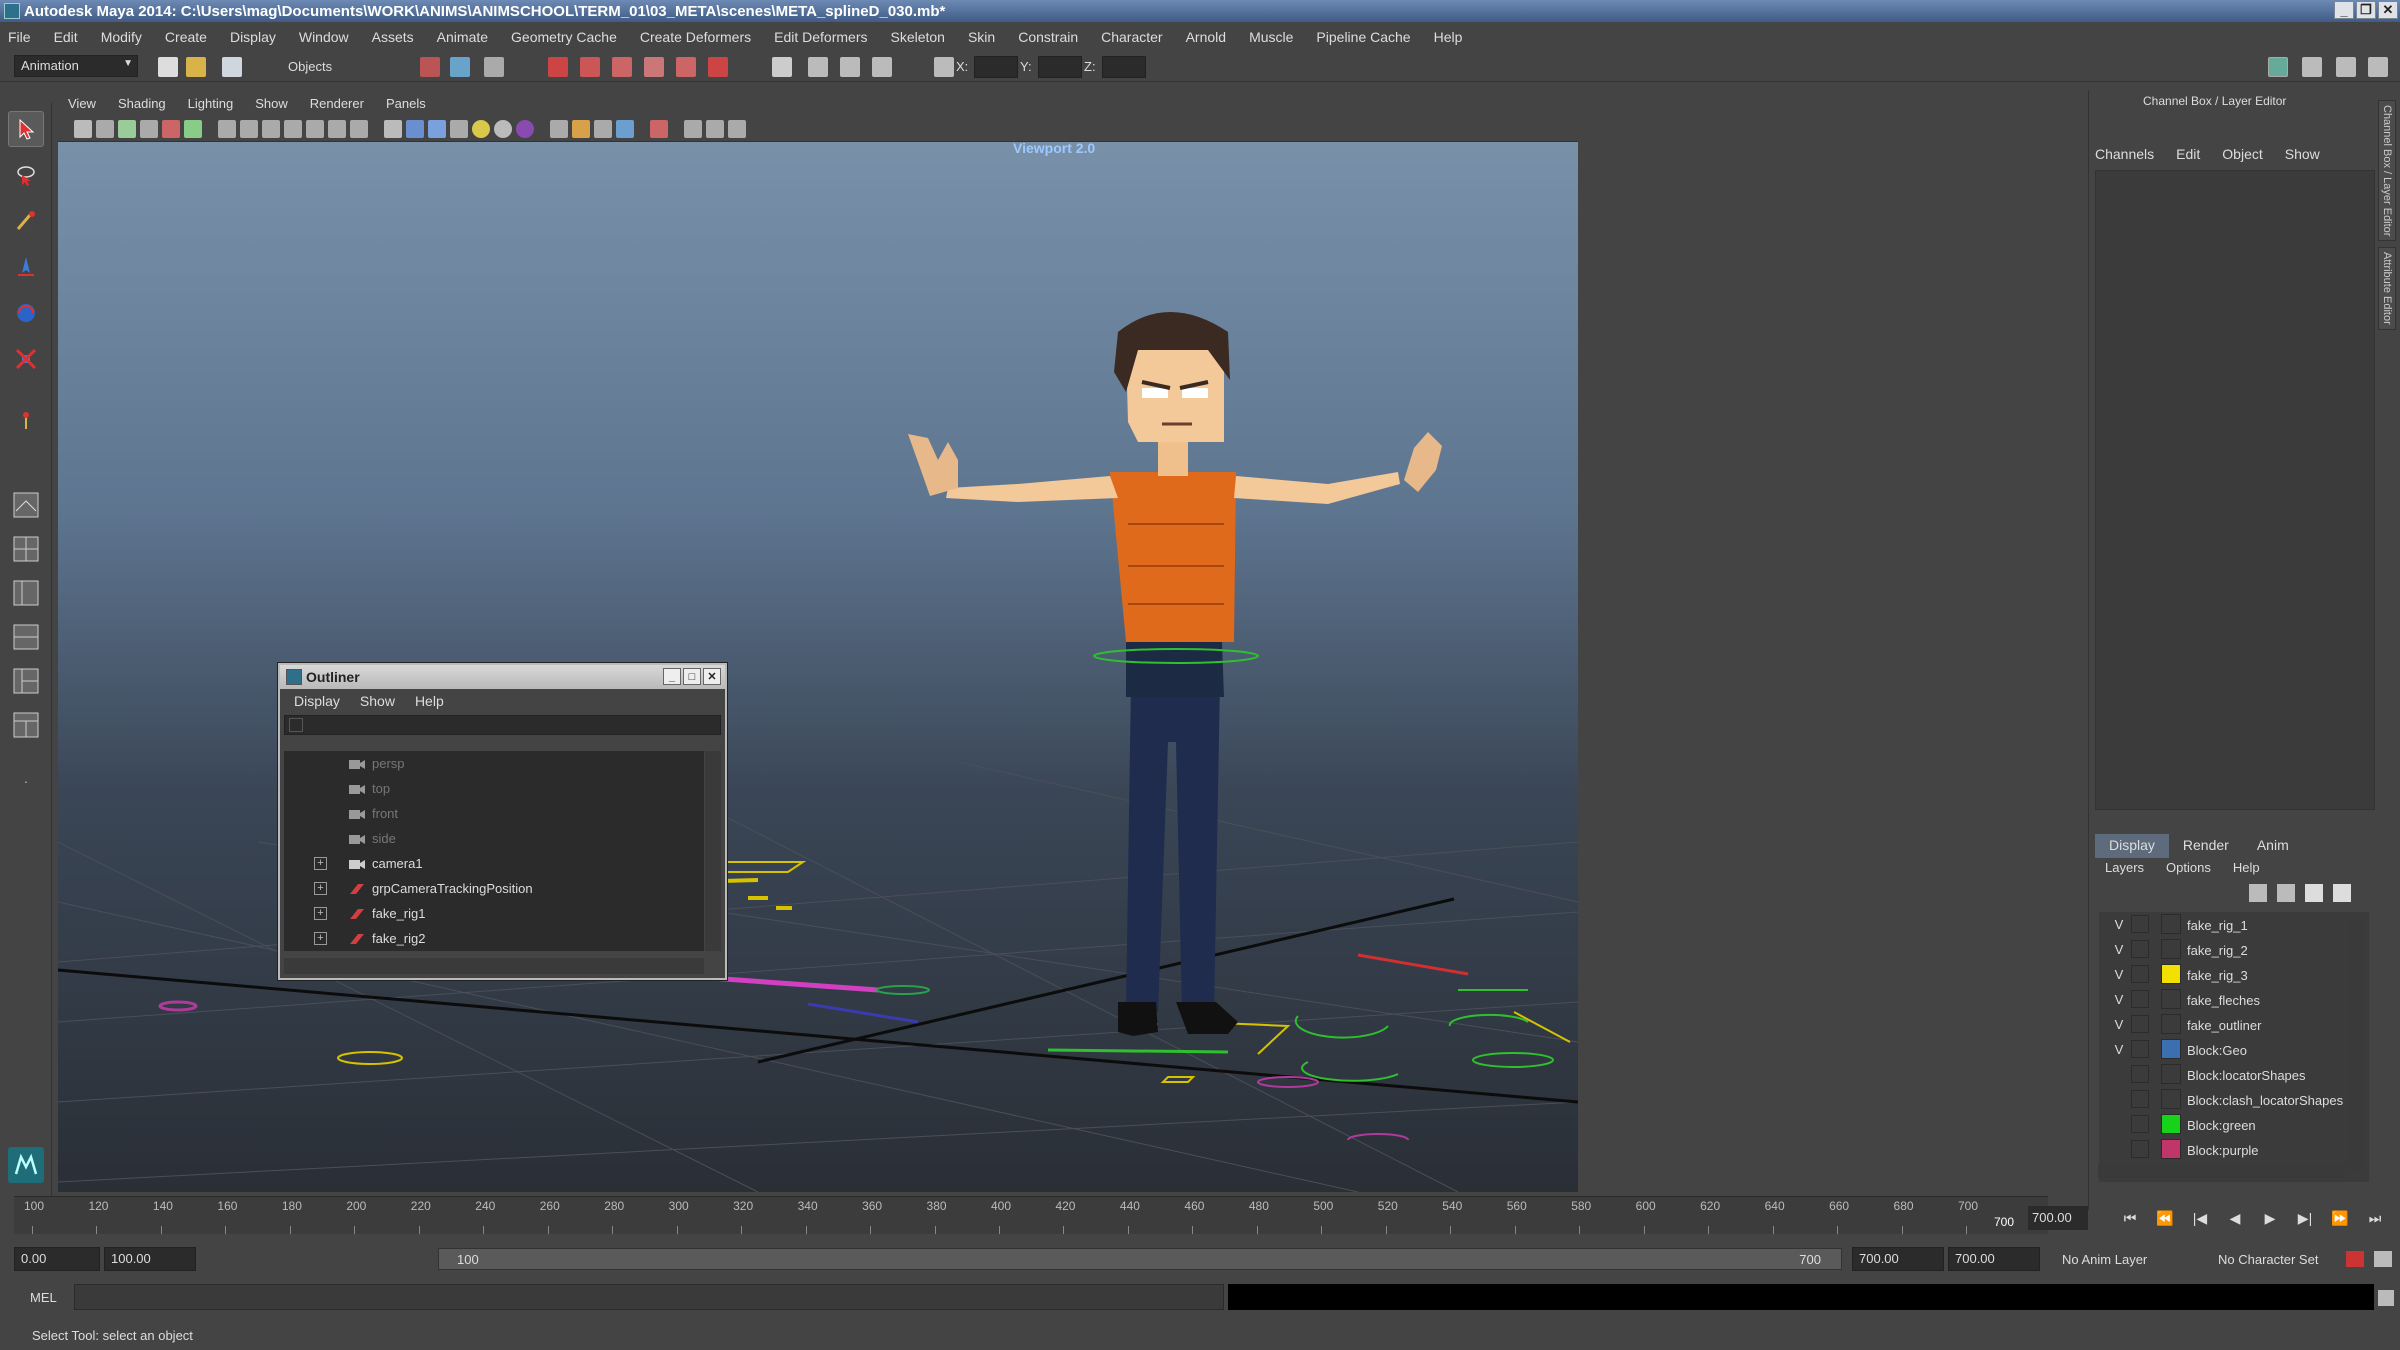 This screenshot has height=1350, width=2400. What do you see at coordinates (429, 701) in the screenshot?
I see `outliner-menu-help: Help` at bounding box center [429, 701].